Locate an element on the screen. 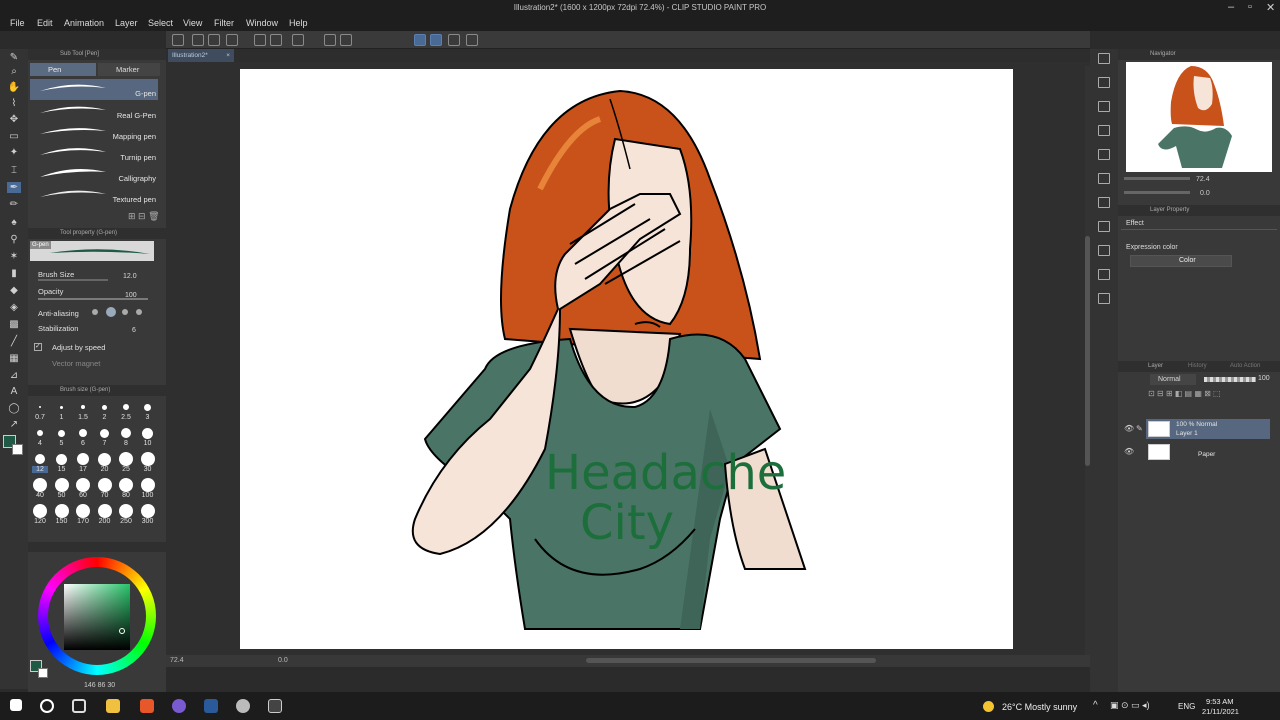 Image resolution: width=1280 pixels, height=720 pixels. menu-view: View is located at coordinates (192, 23).